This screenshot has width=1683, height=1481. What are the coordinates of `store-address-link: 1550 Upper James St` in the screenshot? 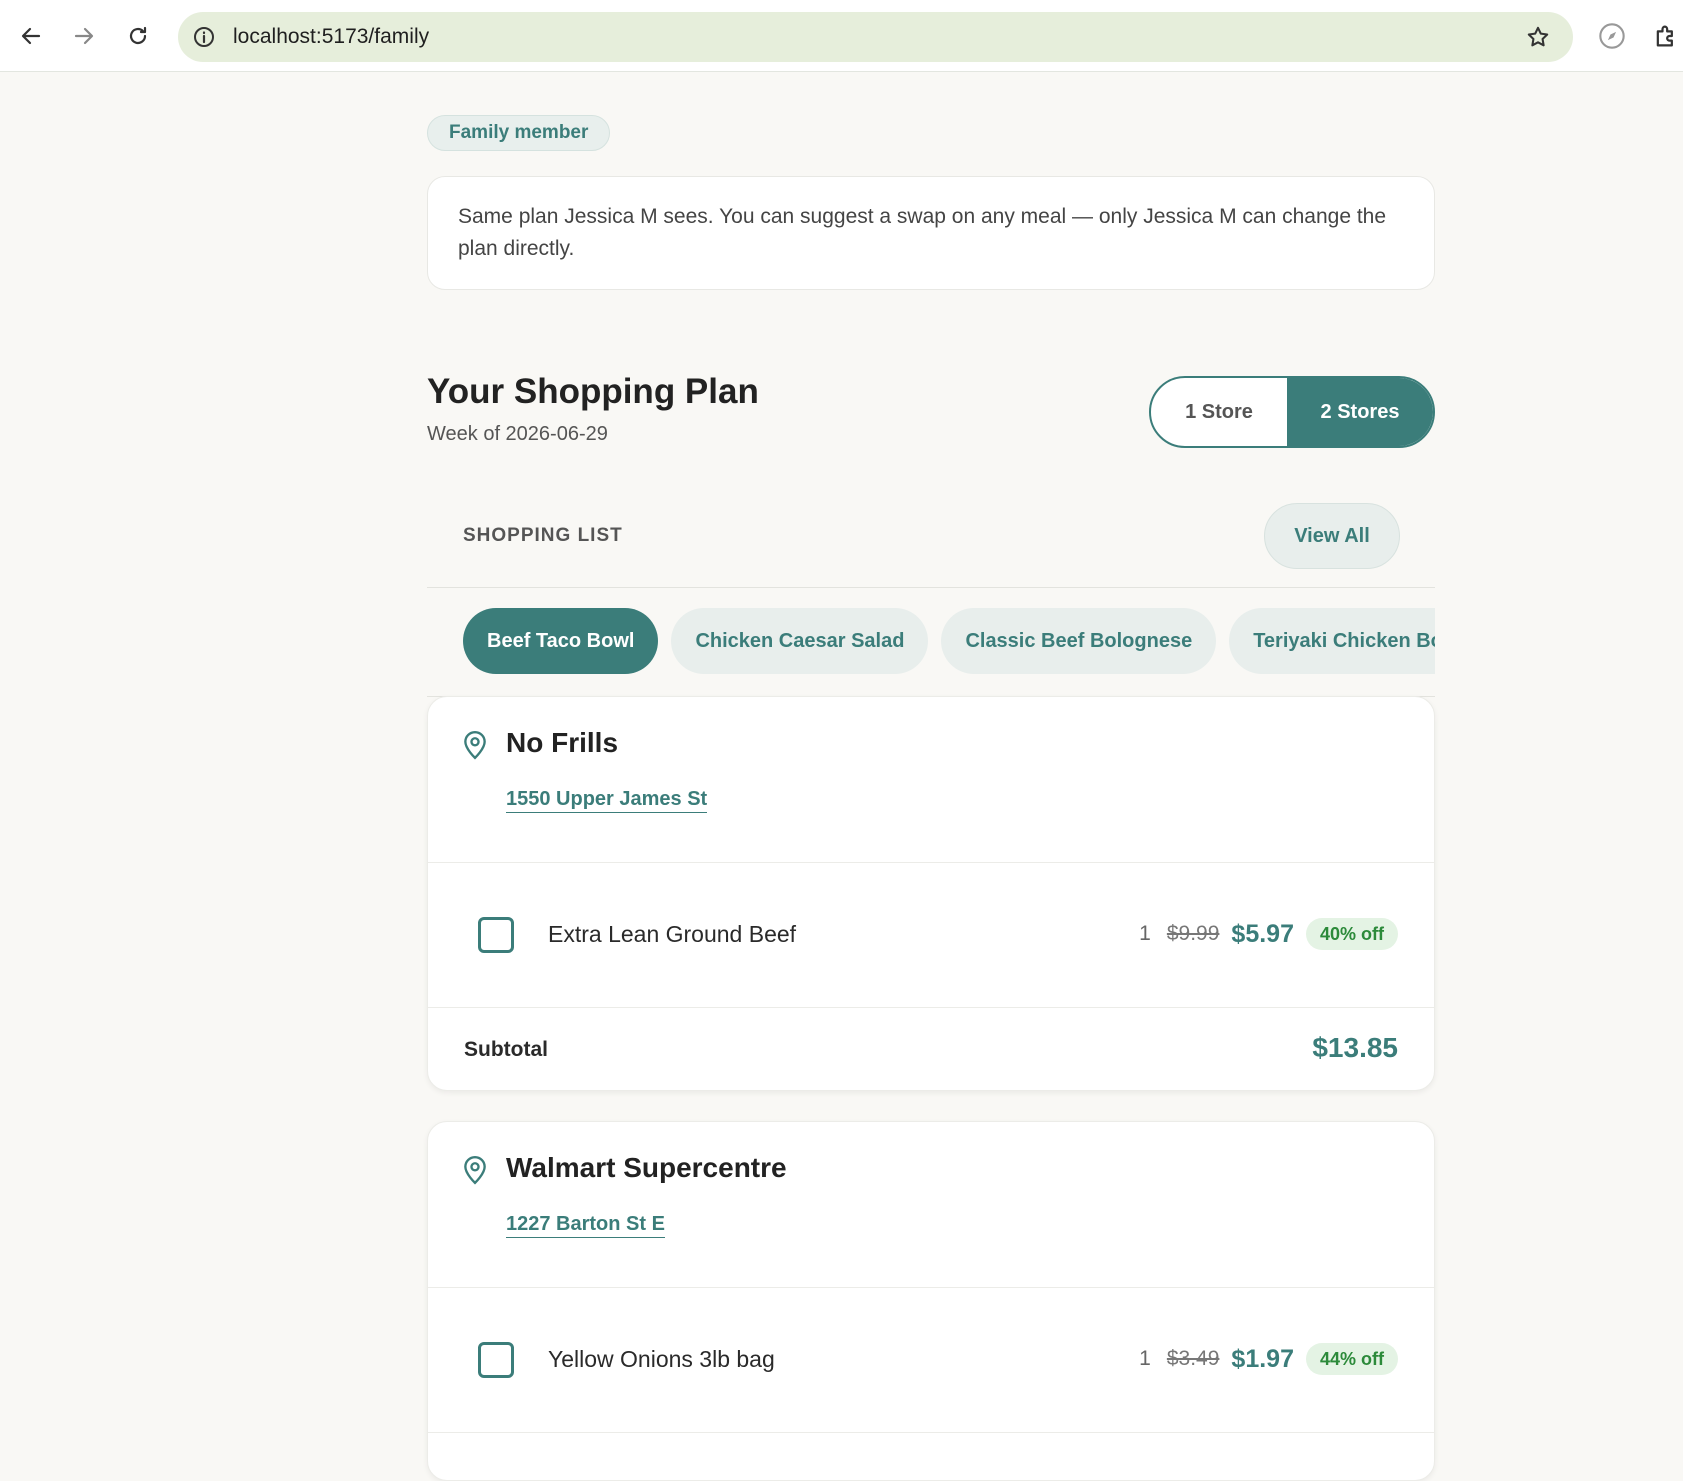 It's located at (607, 800).